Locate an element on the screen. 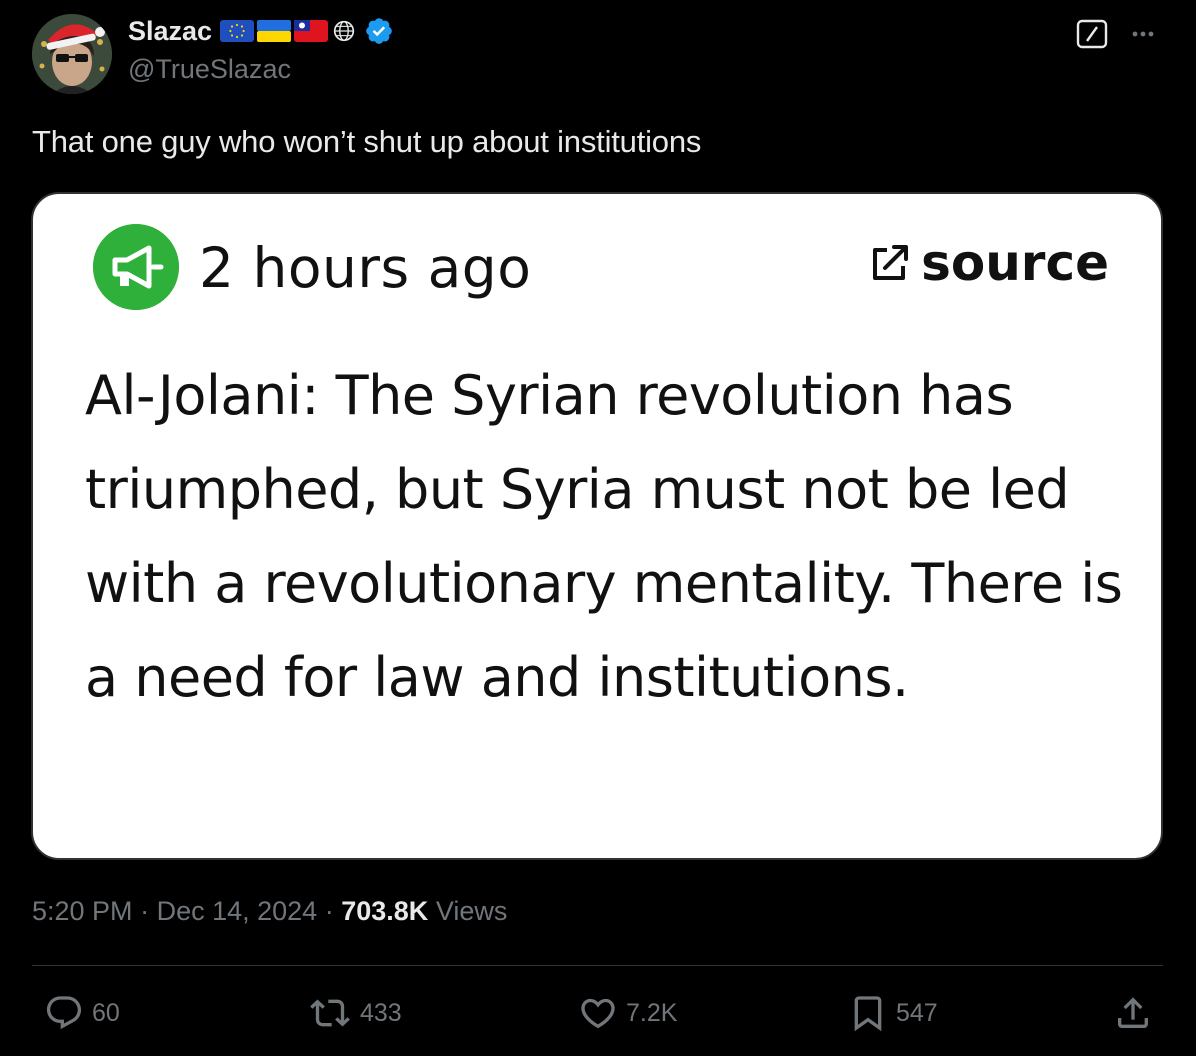 Image resolution: width=1196 pixels, height=1056 pixels. eu-flag-icon is located at coordinates (237, 31).